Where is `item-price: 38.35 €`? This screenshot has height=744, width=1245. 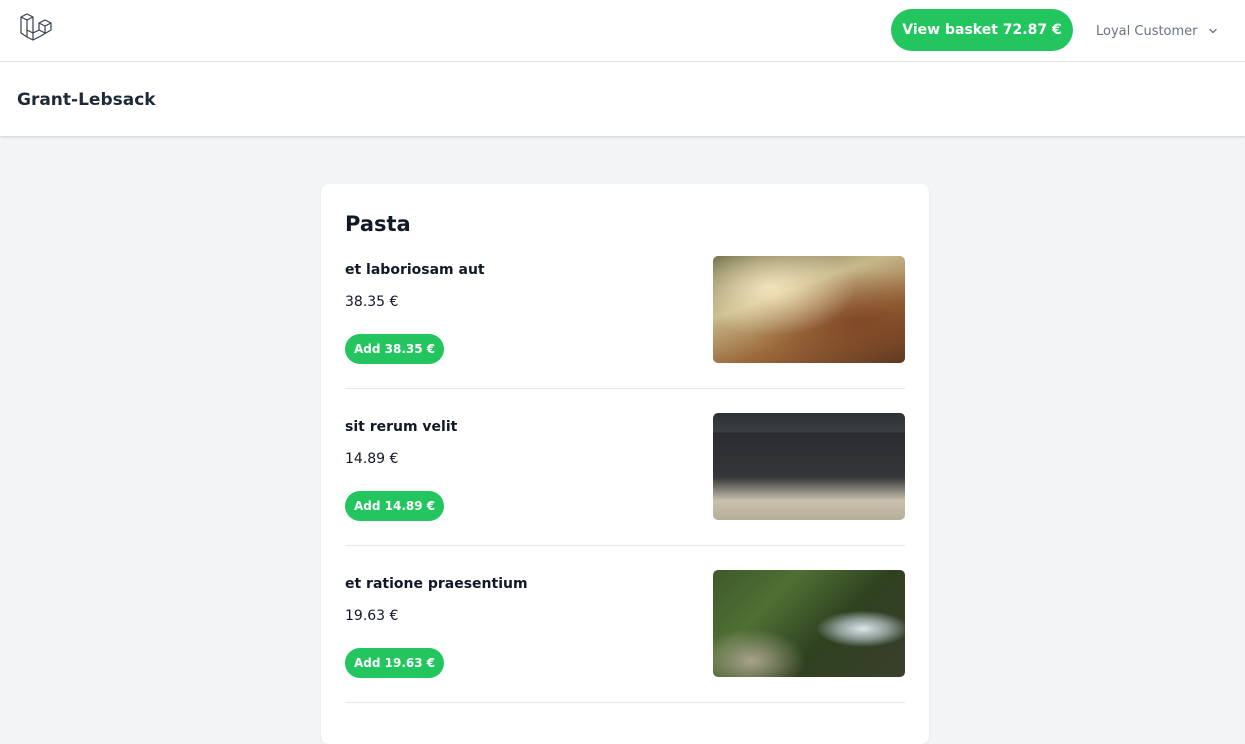 item-price: 38.35 € is located at coordinates (372, 302).